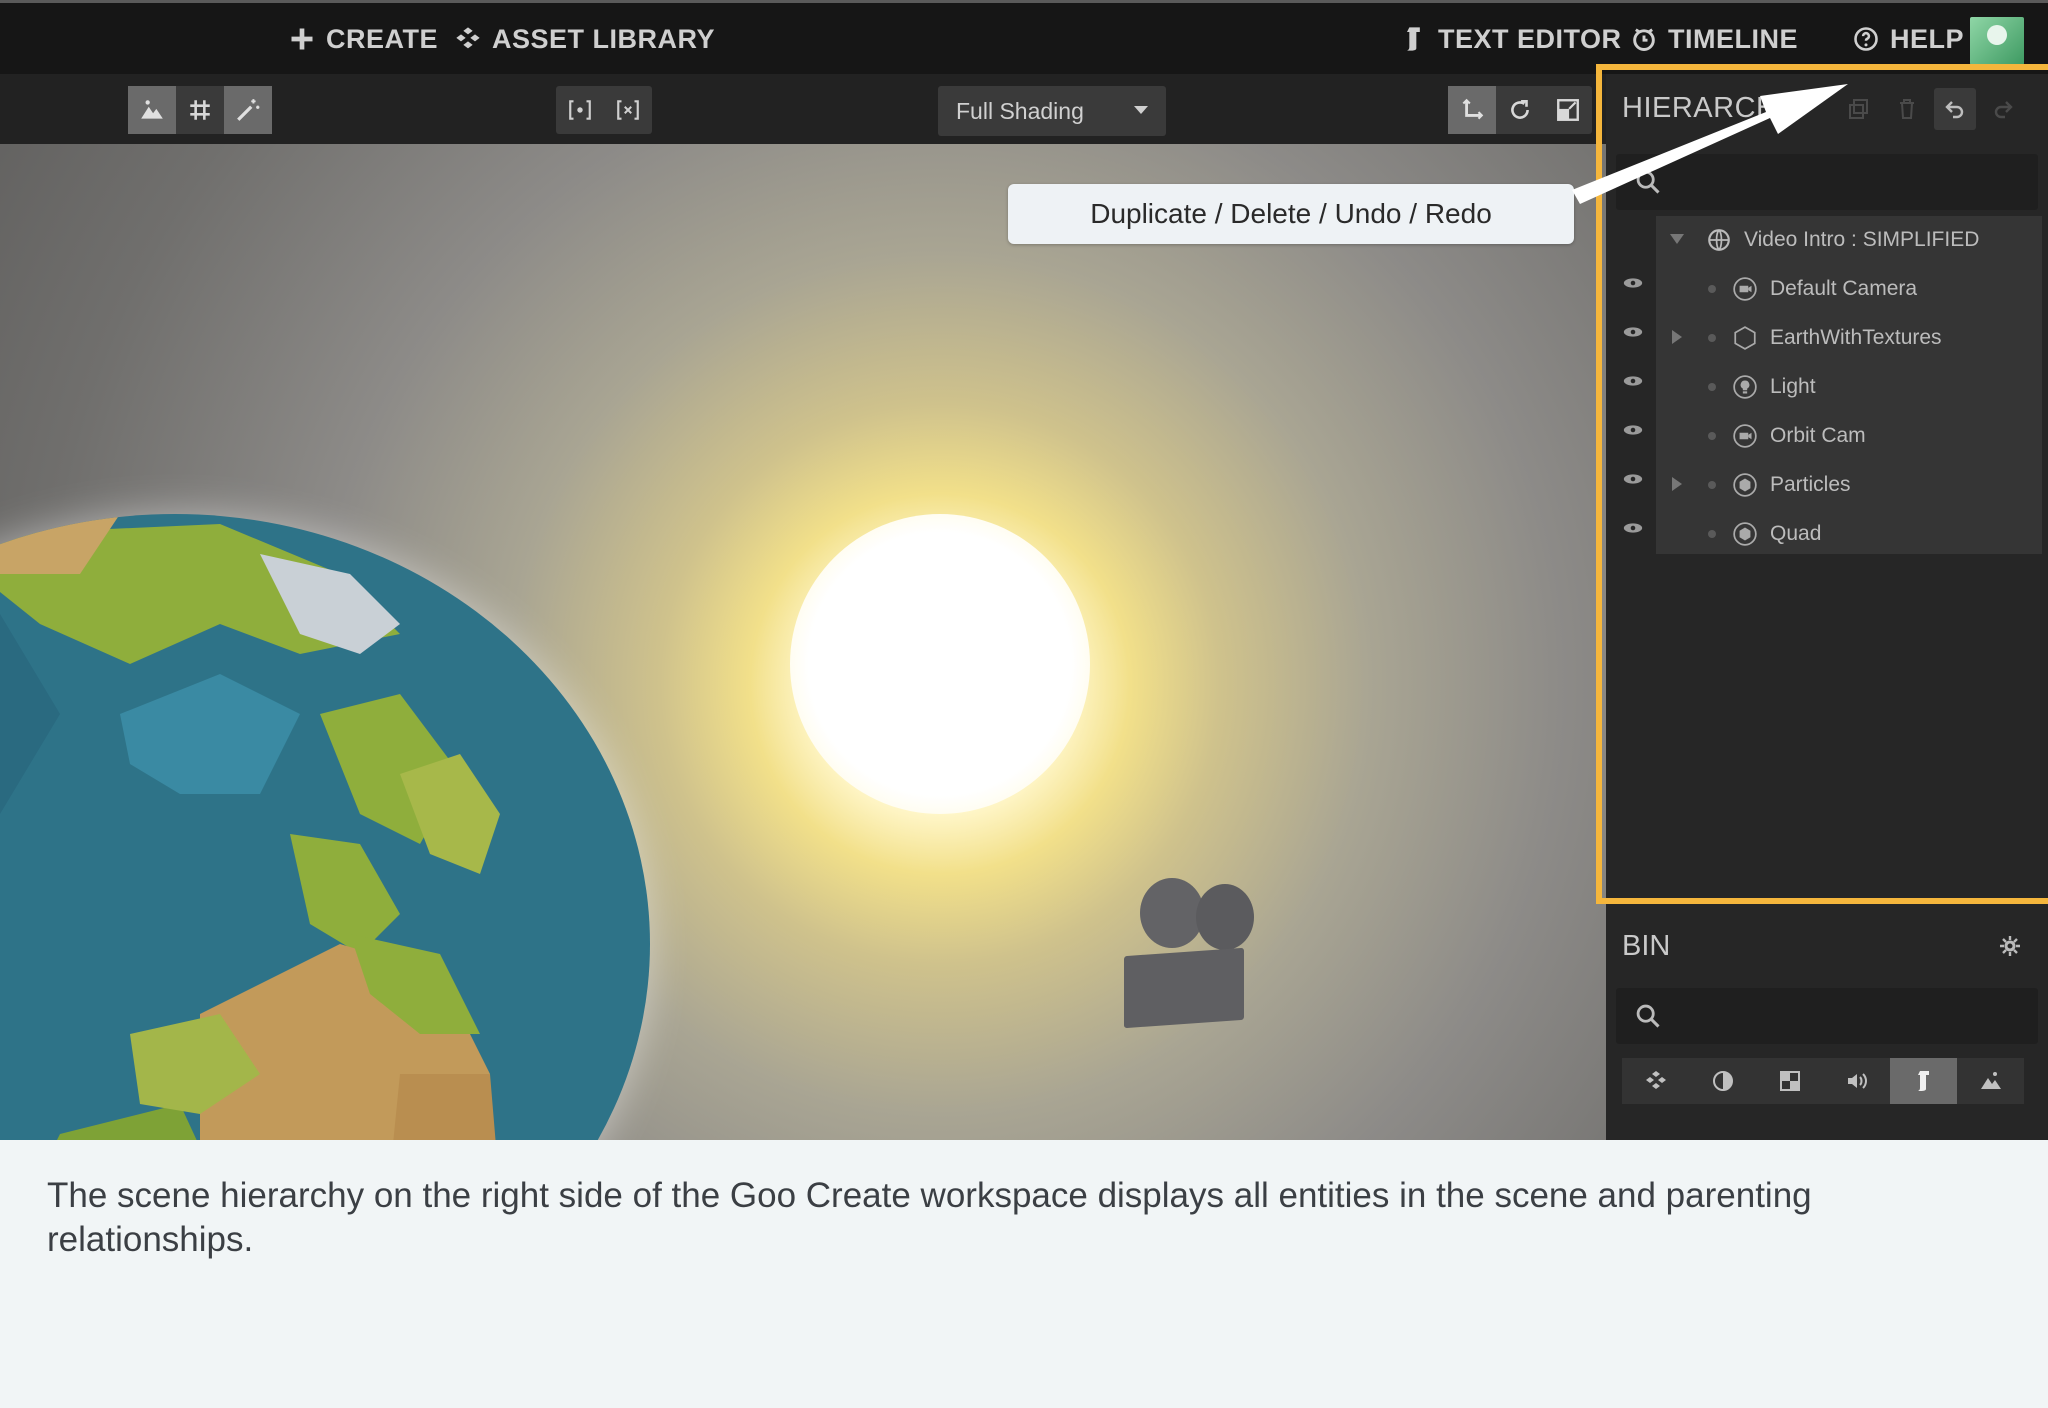 The image size is (2048, 1408). I want to click on bin-tab-materials, so click(1722, 1081).